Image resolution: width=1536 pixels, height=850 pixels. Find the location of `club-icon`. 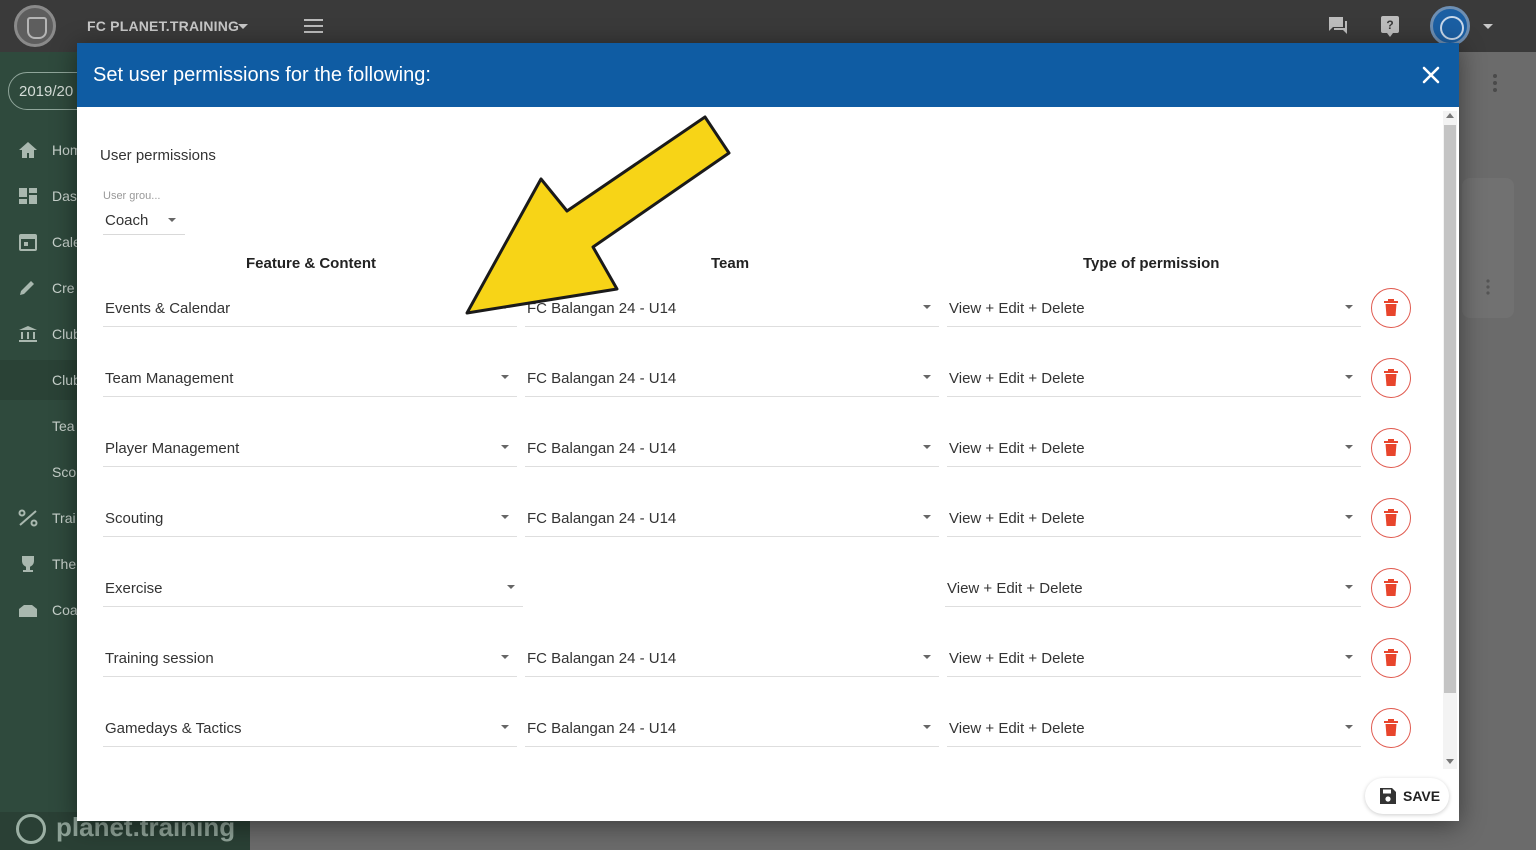

club-icon is located at coordinates (28, 334).